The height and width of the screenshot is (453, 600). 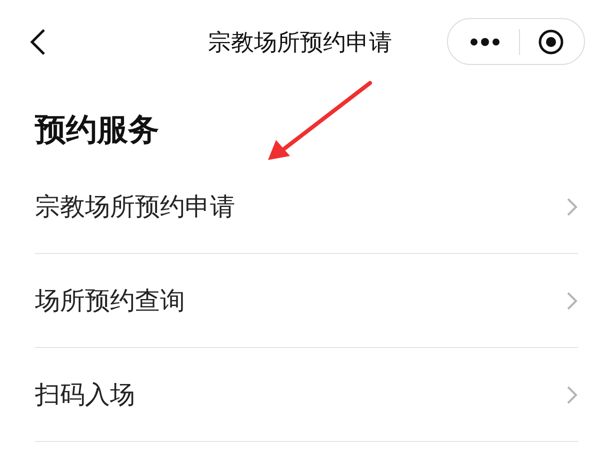 What do you see at coordinates (300, 43) in the screenshot?
I see `page-title: 宗教场所预约申请` at bounding box center [300, 43].